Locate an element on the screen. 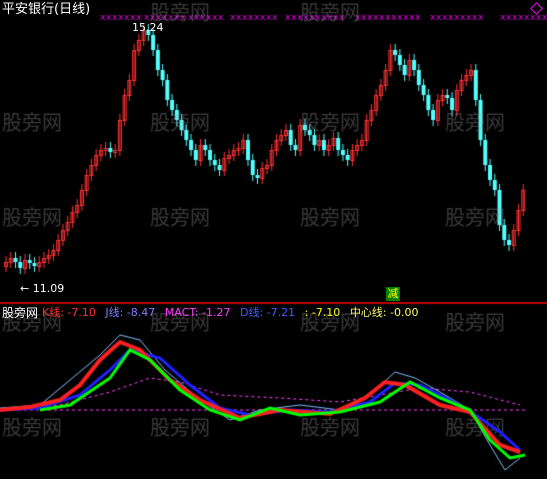 This screenshot has width=547, height=479. chart-title: 平安银行(日线) is located at coordinates (46, 9).